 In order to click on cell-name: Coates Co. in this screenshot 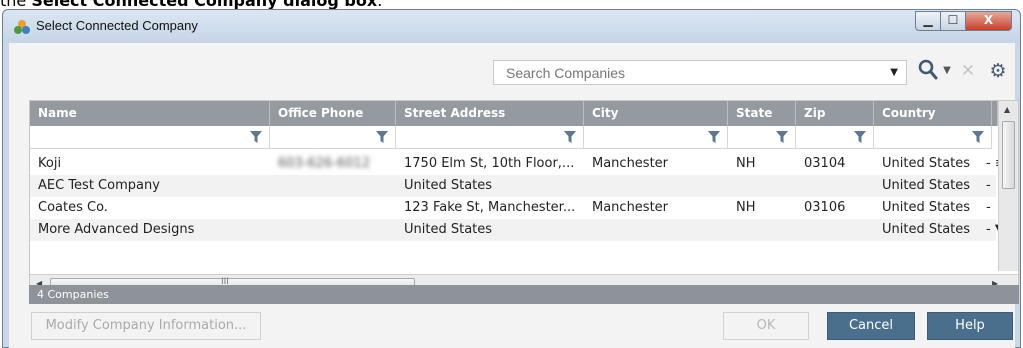, I will do `click(73, 207)`.